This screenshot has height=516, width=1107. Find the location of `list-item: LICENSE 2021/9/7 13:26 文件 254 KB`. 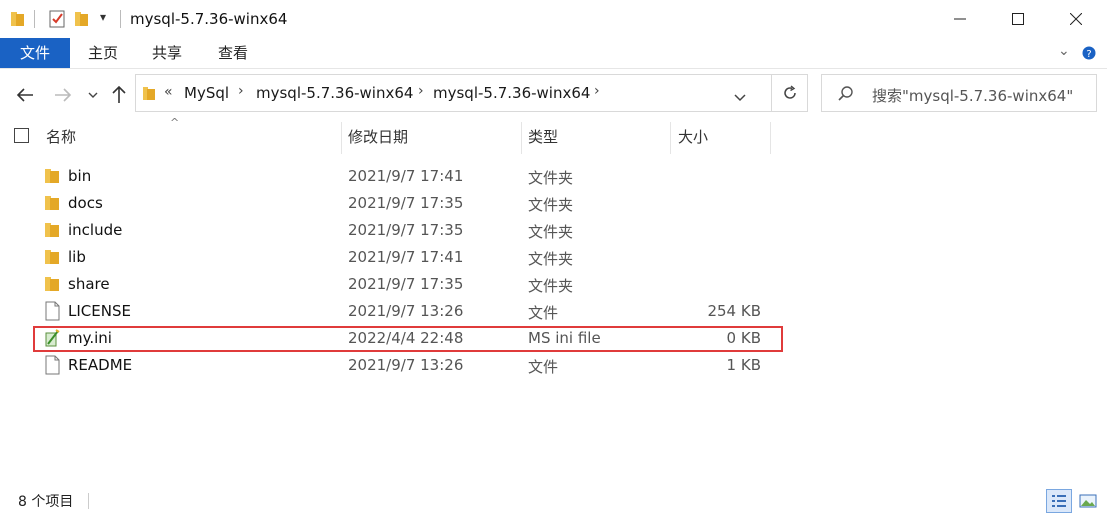

list-item: LICENSE 2021/9/7 13:26 文件 254 KB is located at coordinates (553, 311).